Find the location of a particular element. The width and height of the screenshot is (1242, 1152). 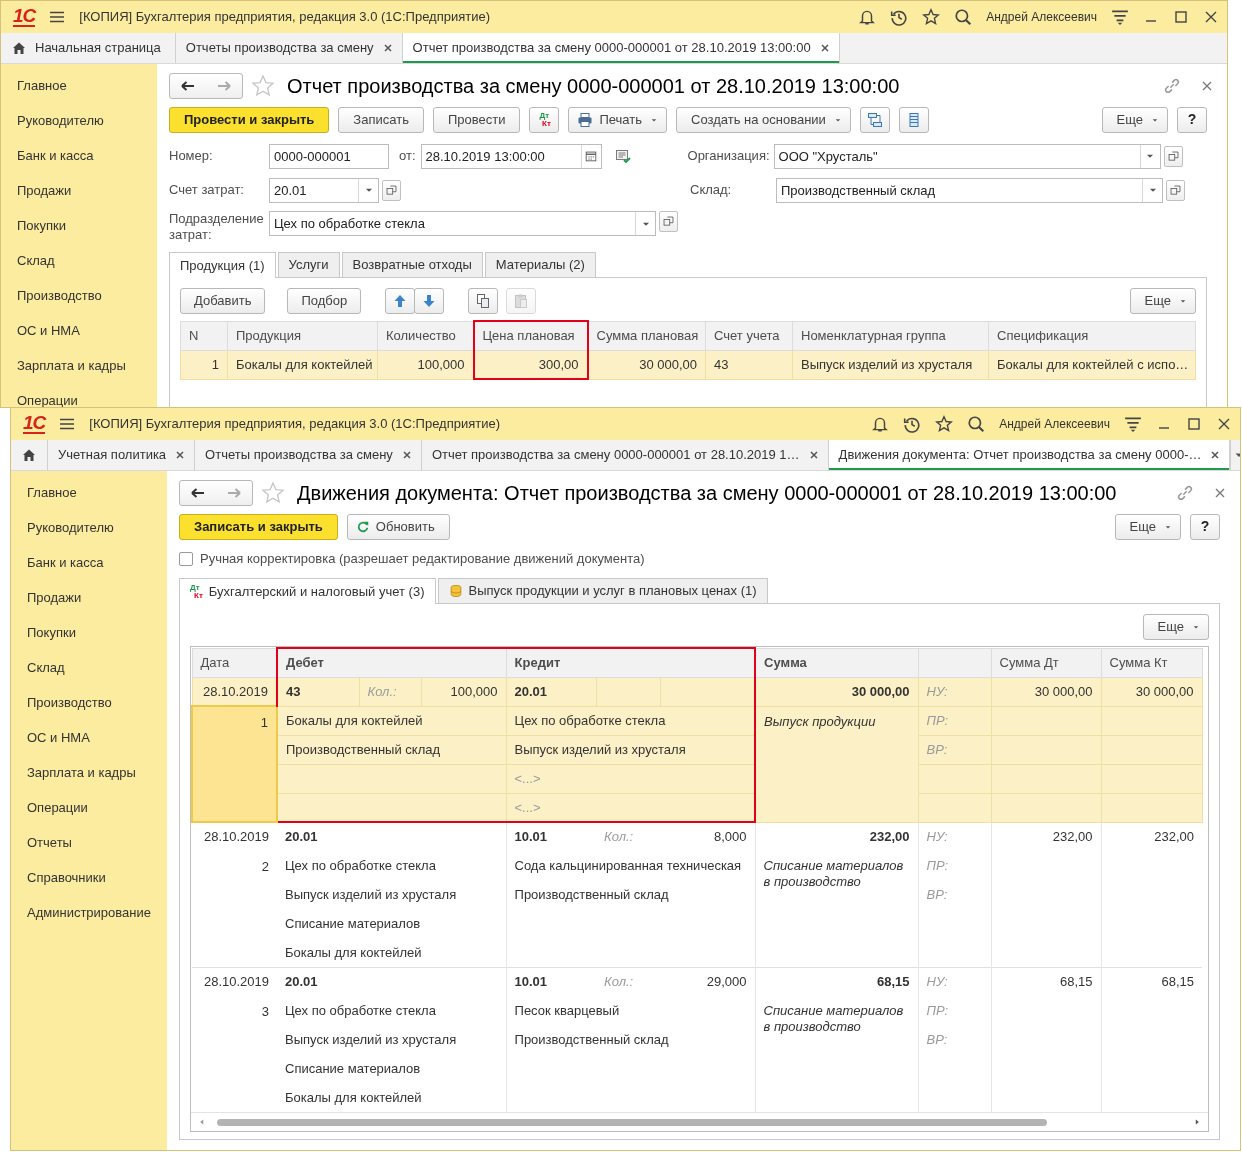

sidebar-item: Справочники is located at coordinates (89, 877).